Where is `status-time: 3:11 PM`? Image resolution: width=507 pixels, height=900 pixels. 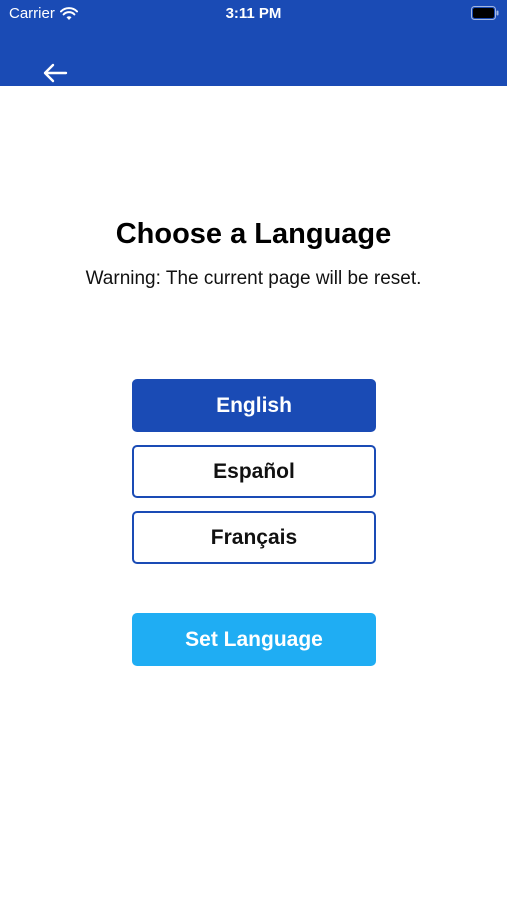
status-time: 3:11 PM is located at coordinates (253, 13).